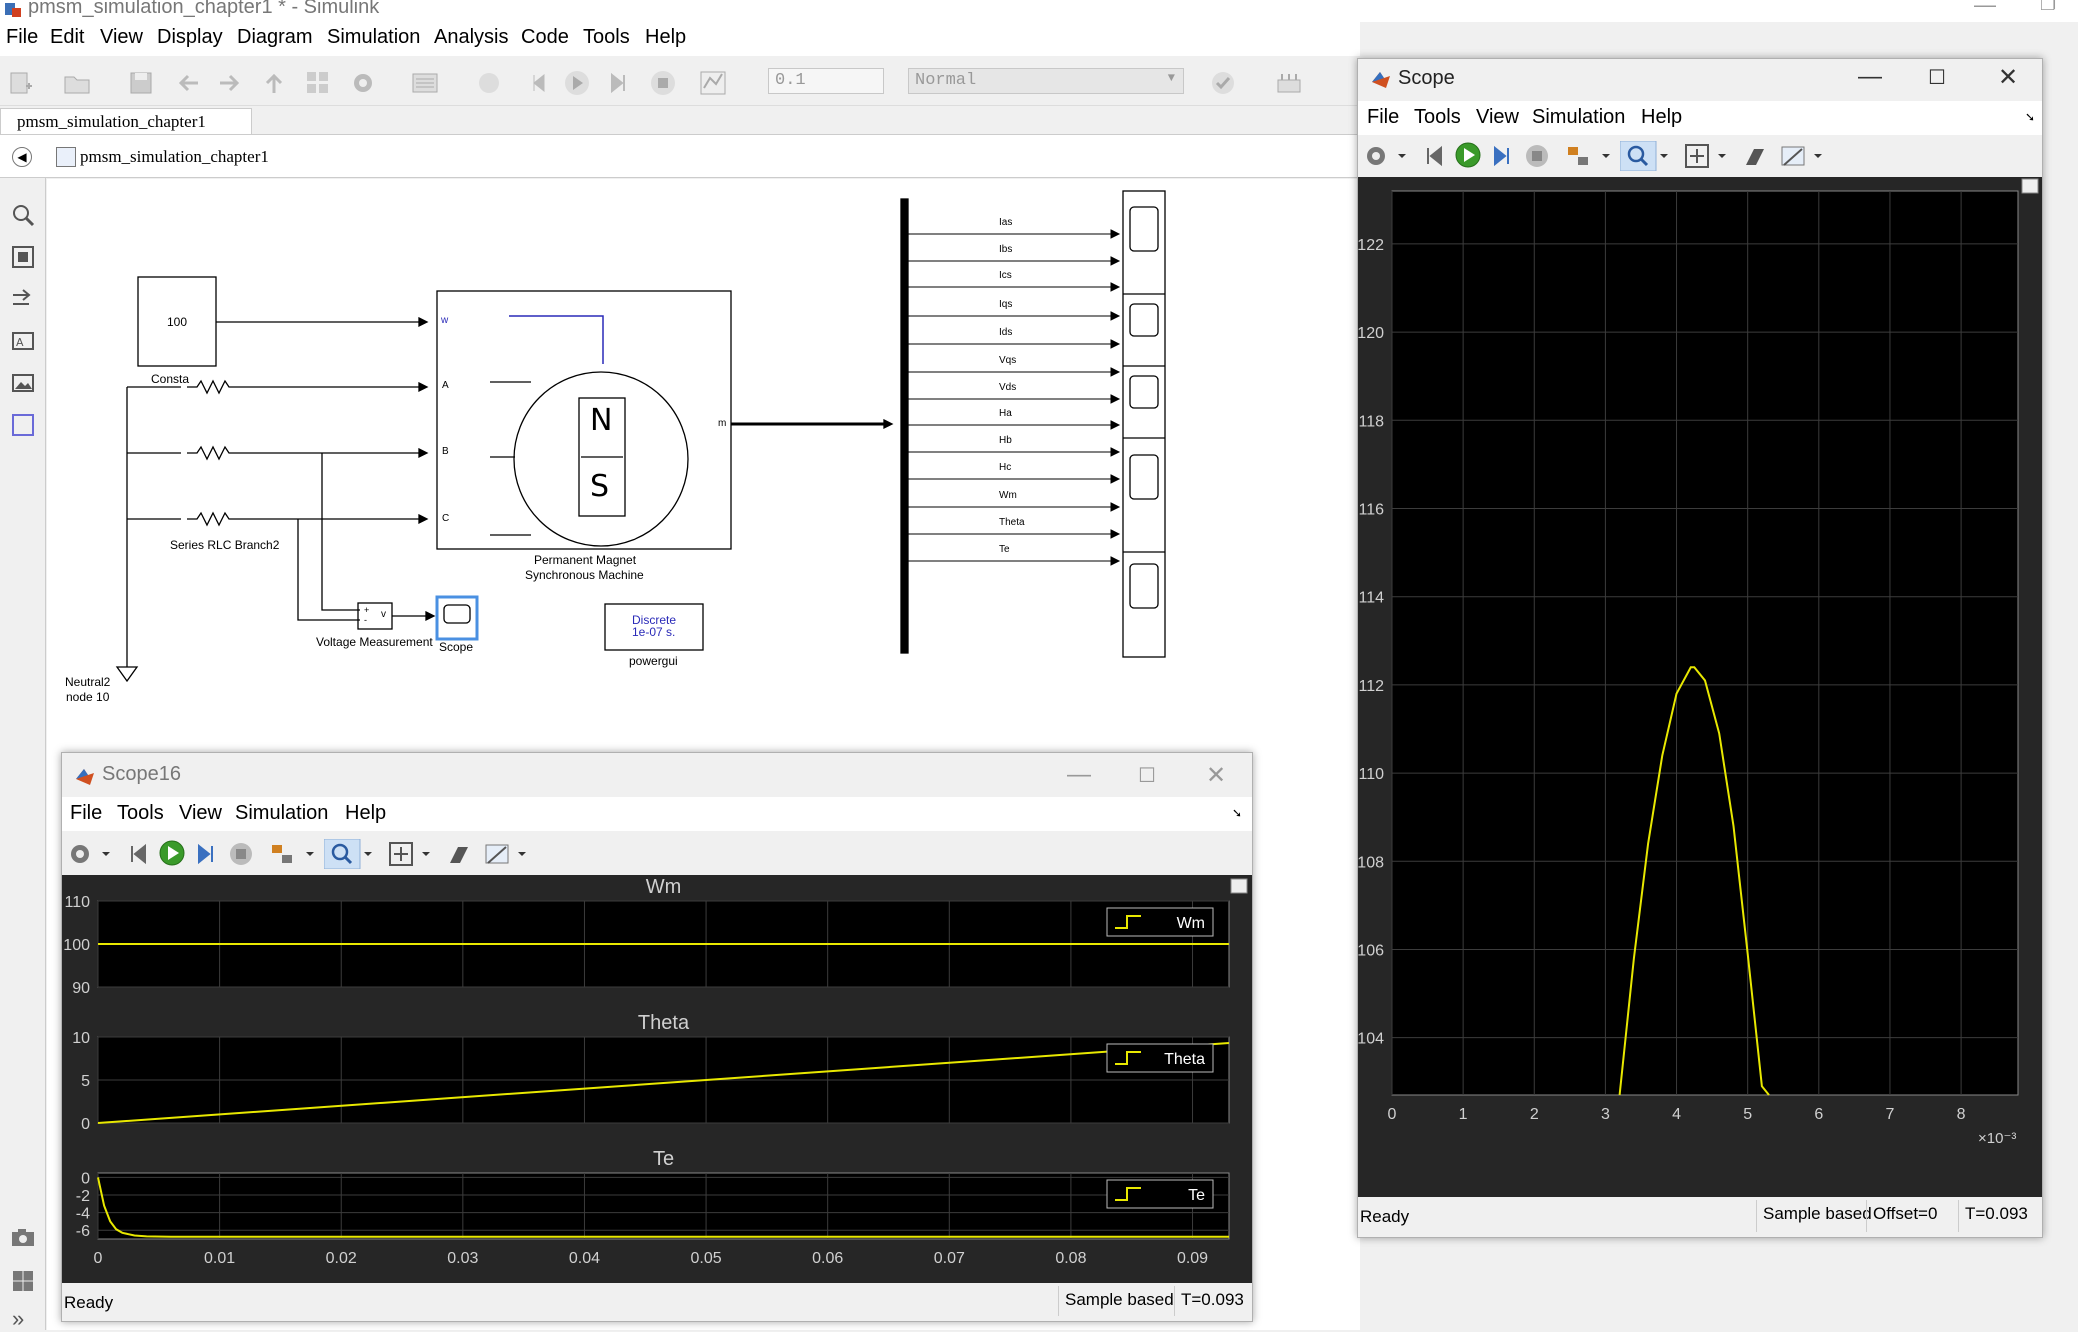 This screenshot has width=2078, height=1332. I want to click on rotor-s-label: S, so click(600, 486).